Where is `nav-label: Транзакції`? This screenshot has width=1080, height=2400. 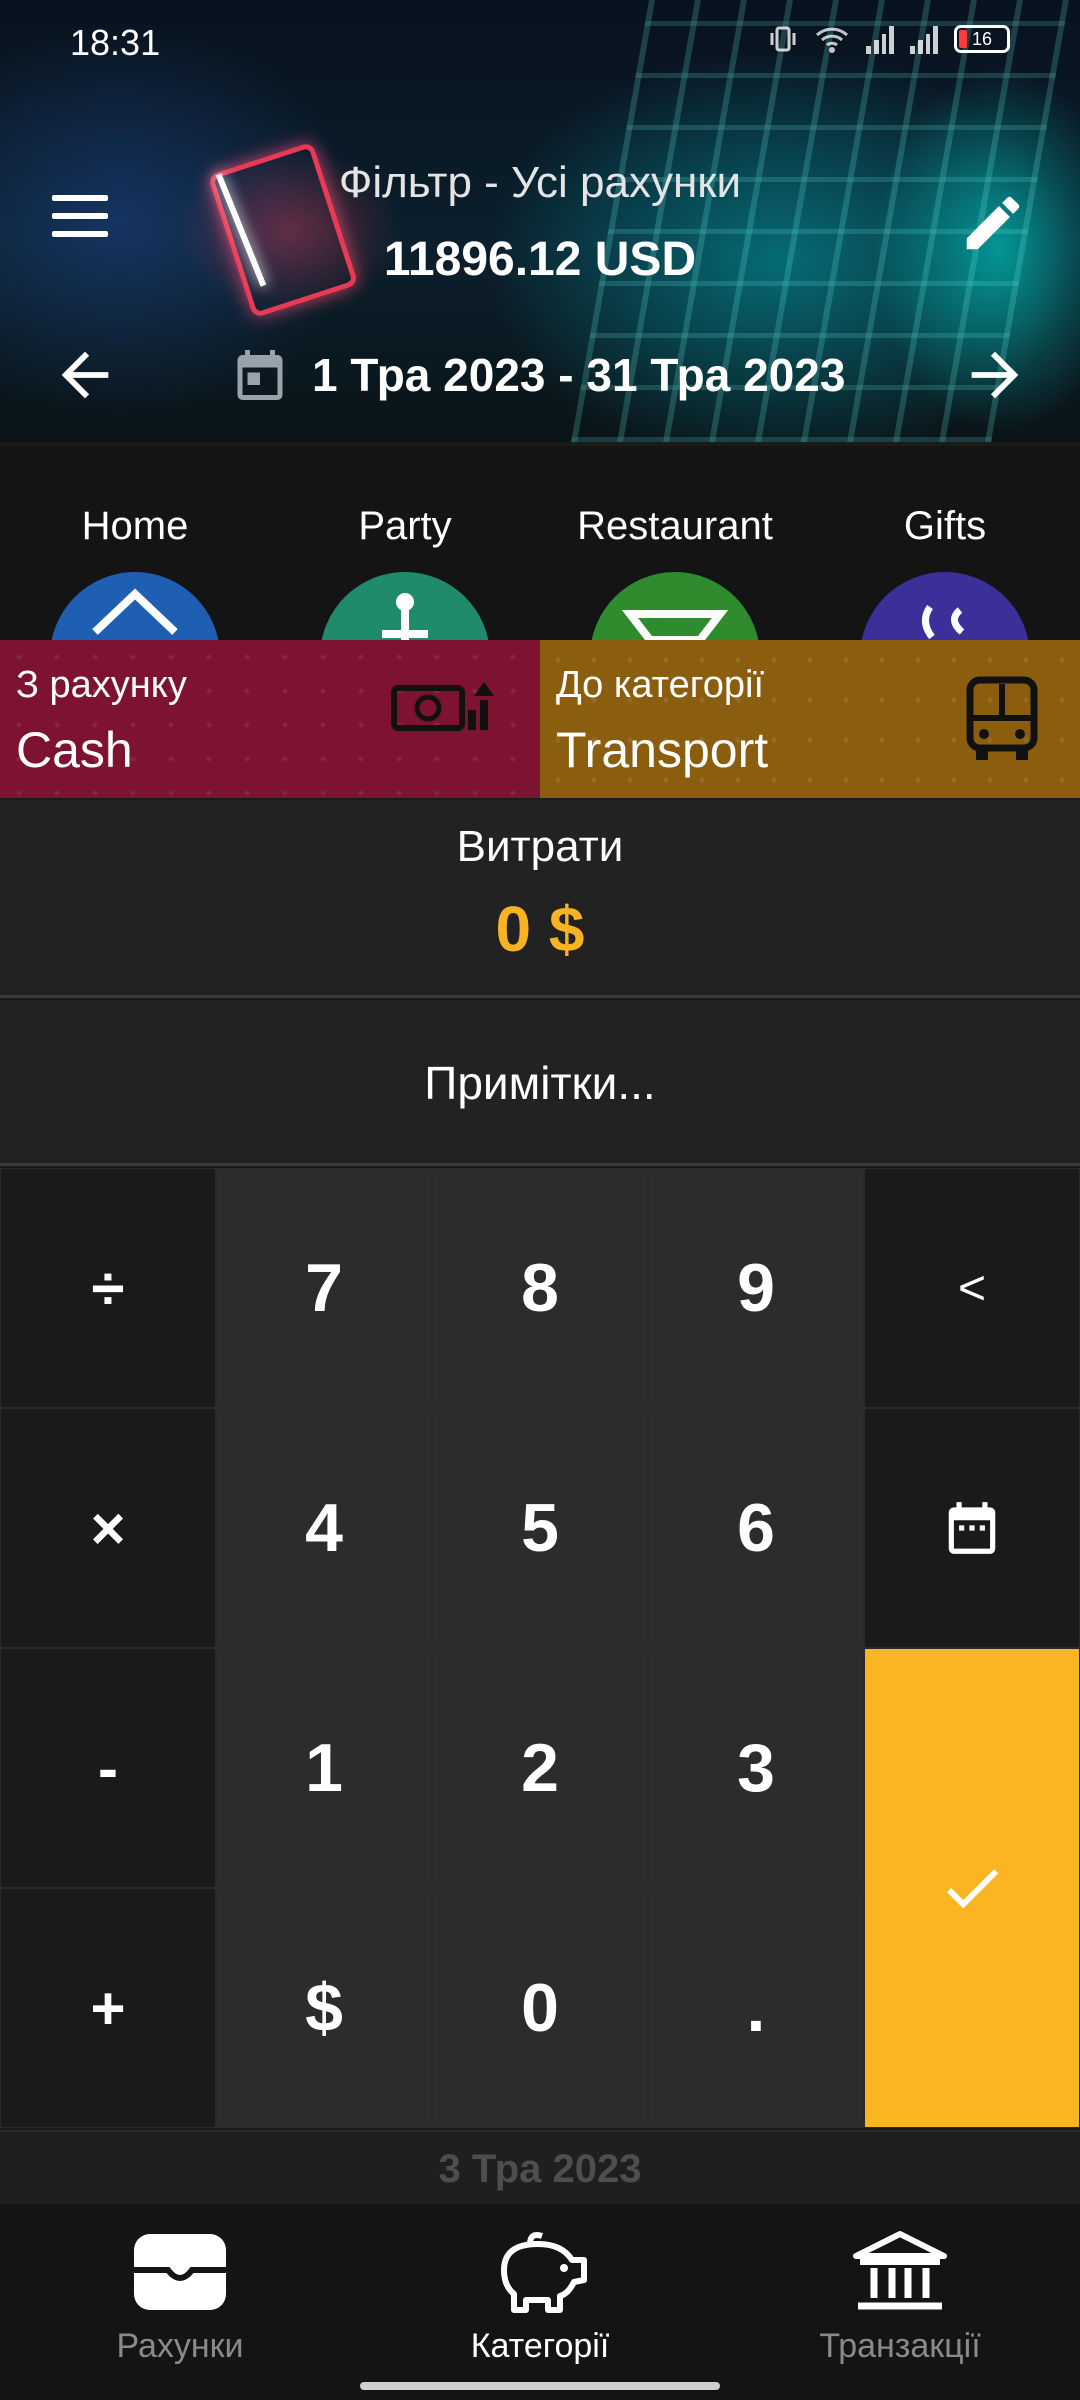
nav-label: Транзакції is located at coordinates (900, 2346).